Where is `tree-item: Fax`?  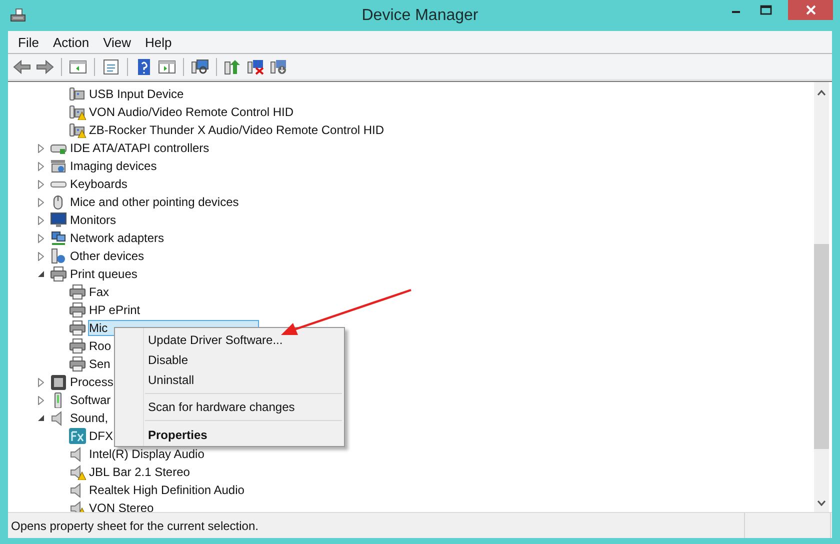
tree-item: Fax is located at coordinates (100, 292).